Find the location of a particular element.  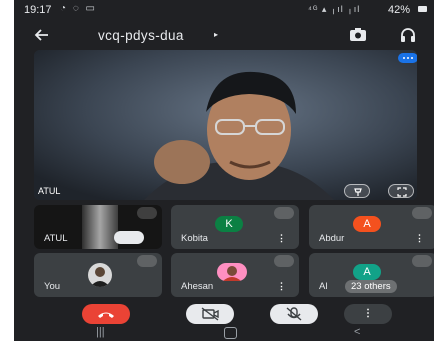

tile-label: ATUL is located at coordinates (56, 238).